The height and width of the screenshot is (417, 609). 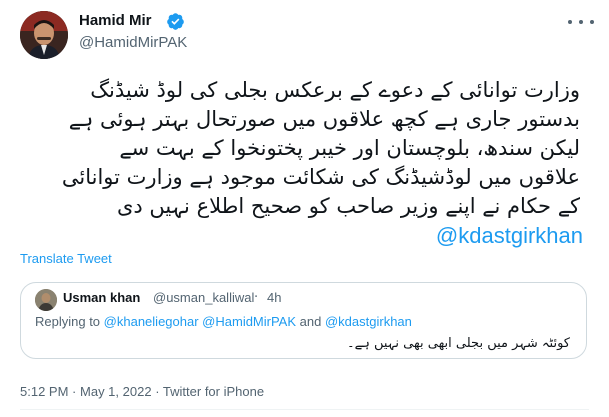 I want to click on quoted-author-handle: @usman_kalliwal, so click(x=203, y=297).